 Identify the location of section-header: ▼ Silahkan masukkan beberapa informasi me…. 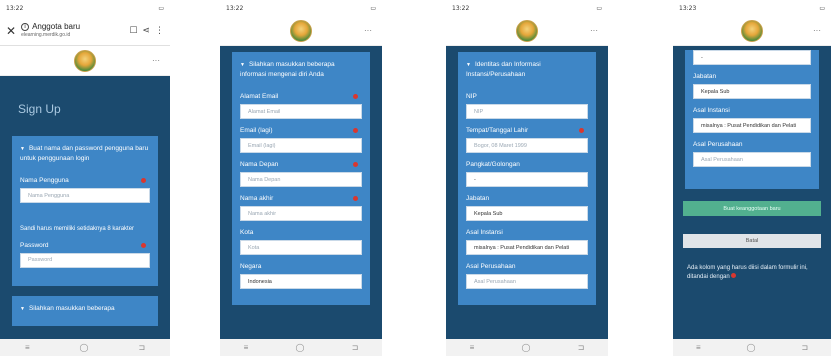
(301, 71).